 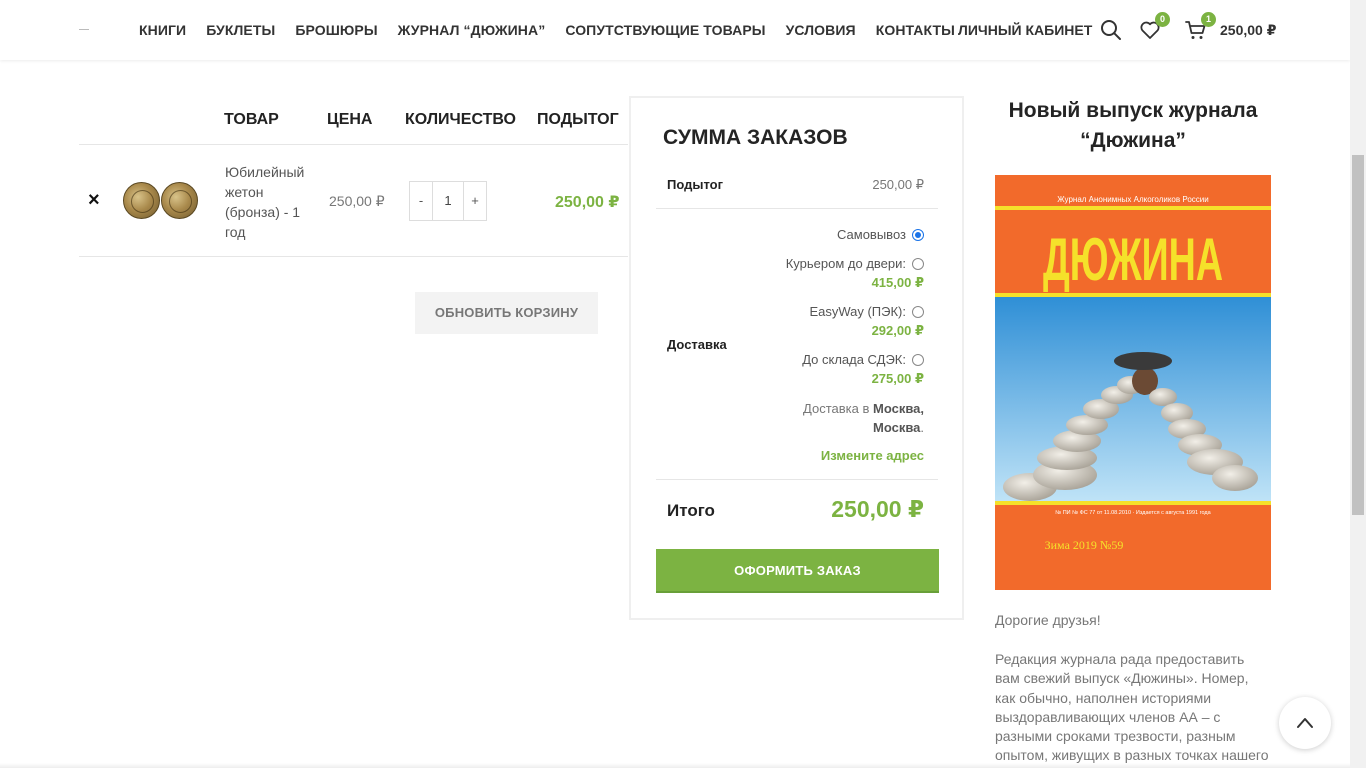 I want to click on header-cart-total: 250,00 ₽, so click(x=1248, y=30).